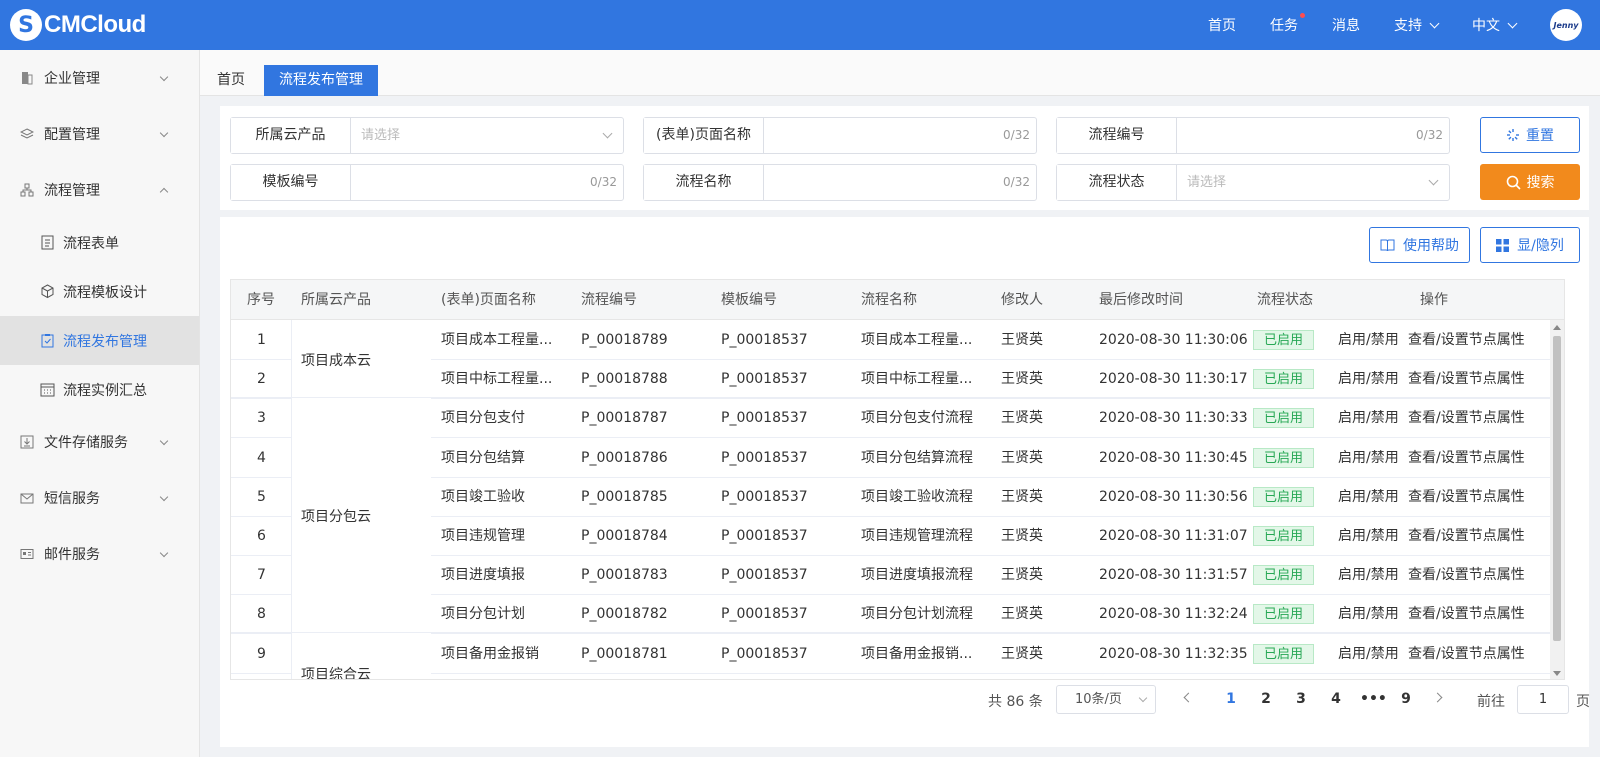 The width and height of the screenshot is (1600, 757). Describe the element at coordinates (99, 134) in the screenshot. I see `sidebar-item-config: 配置管理` at that location.